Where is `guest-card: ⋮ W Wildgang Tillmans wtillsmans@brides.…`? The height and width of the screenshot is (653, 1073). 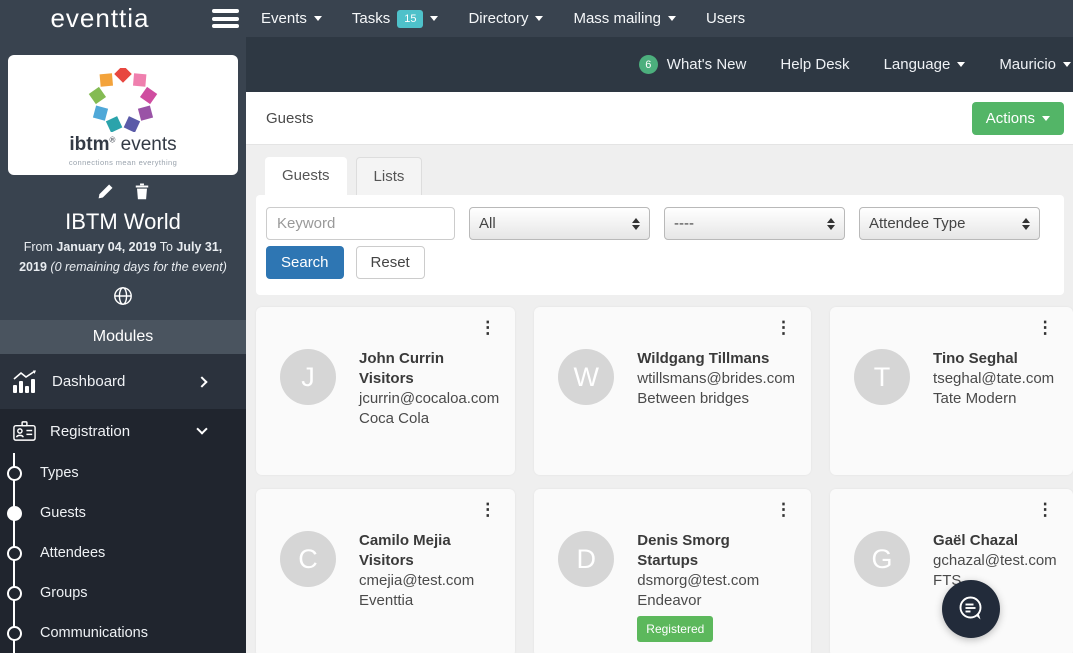
guest-card: ⋮ W Wildgang Tillmans wtillsmans@brides.… is located at coordinates (673, 391).